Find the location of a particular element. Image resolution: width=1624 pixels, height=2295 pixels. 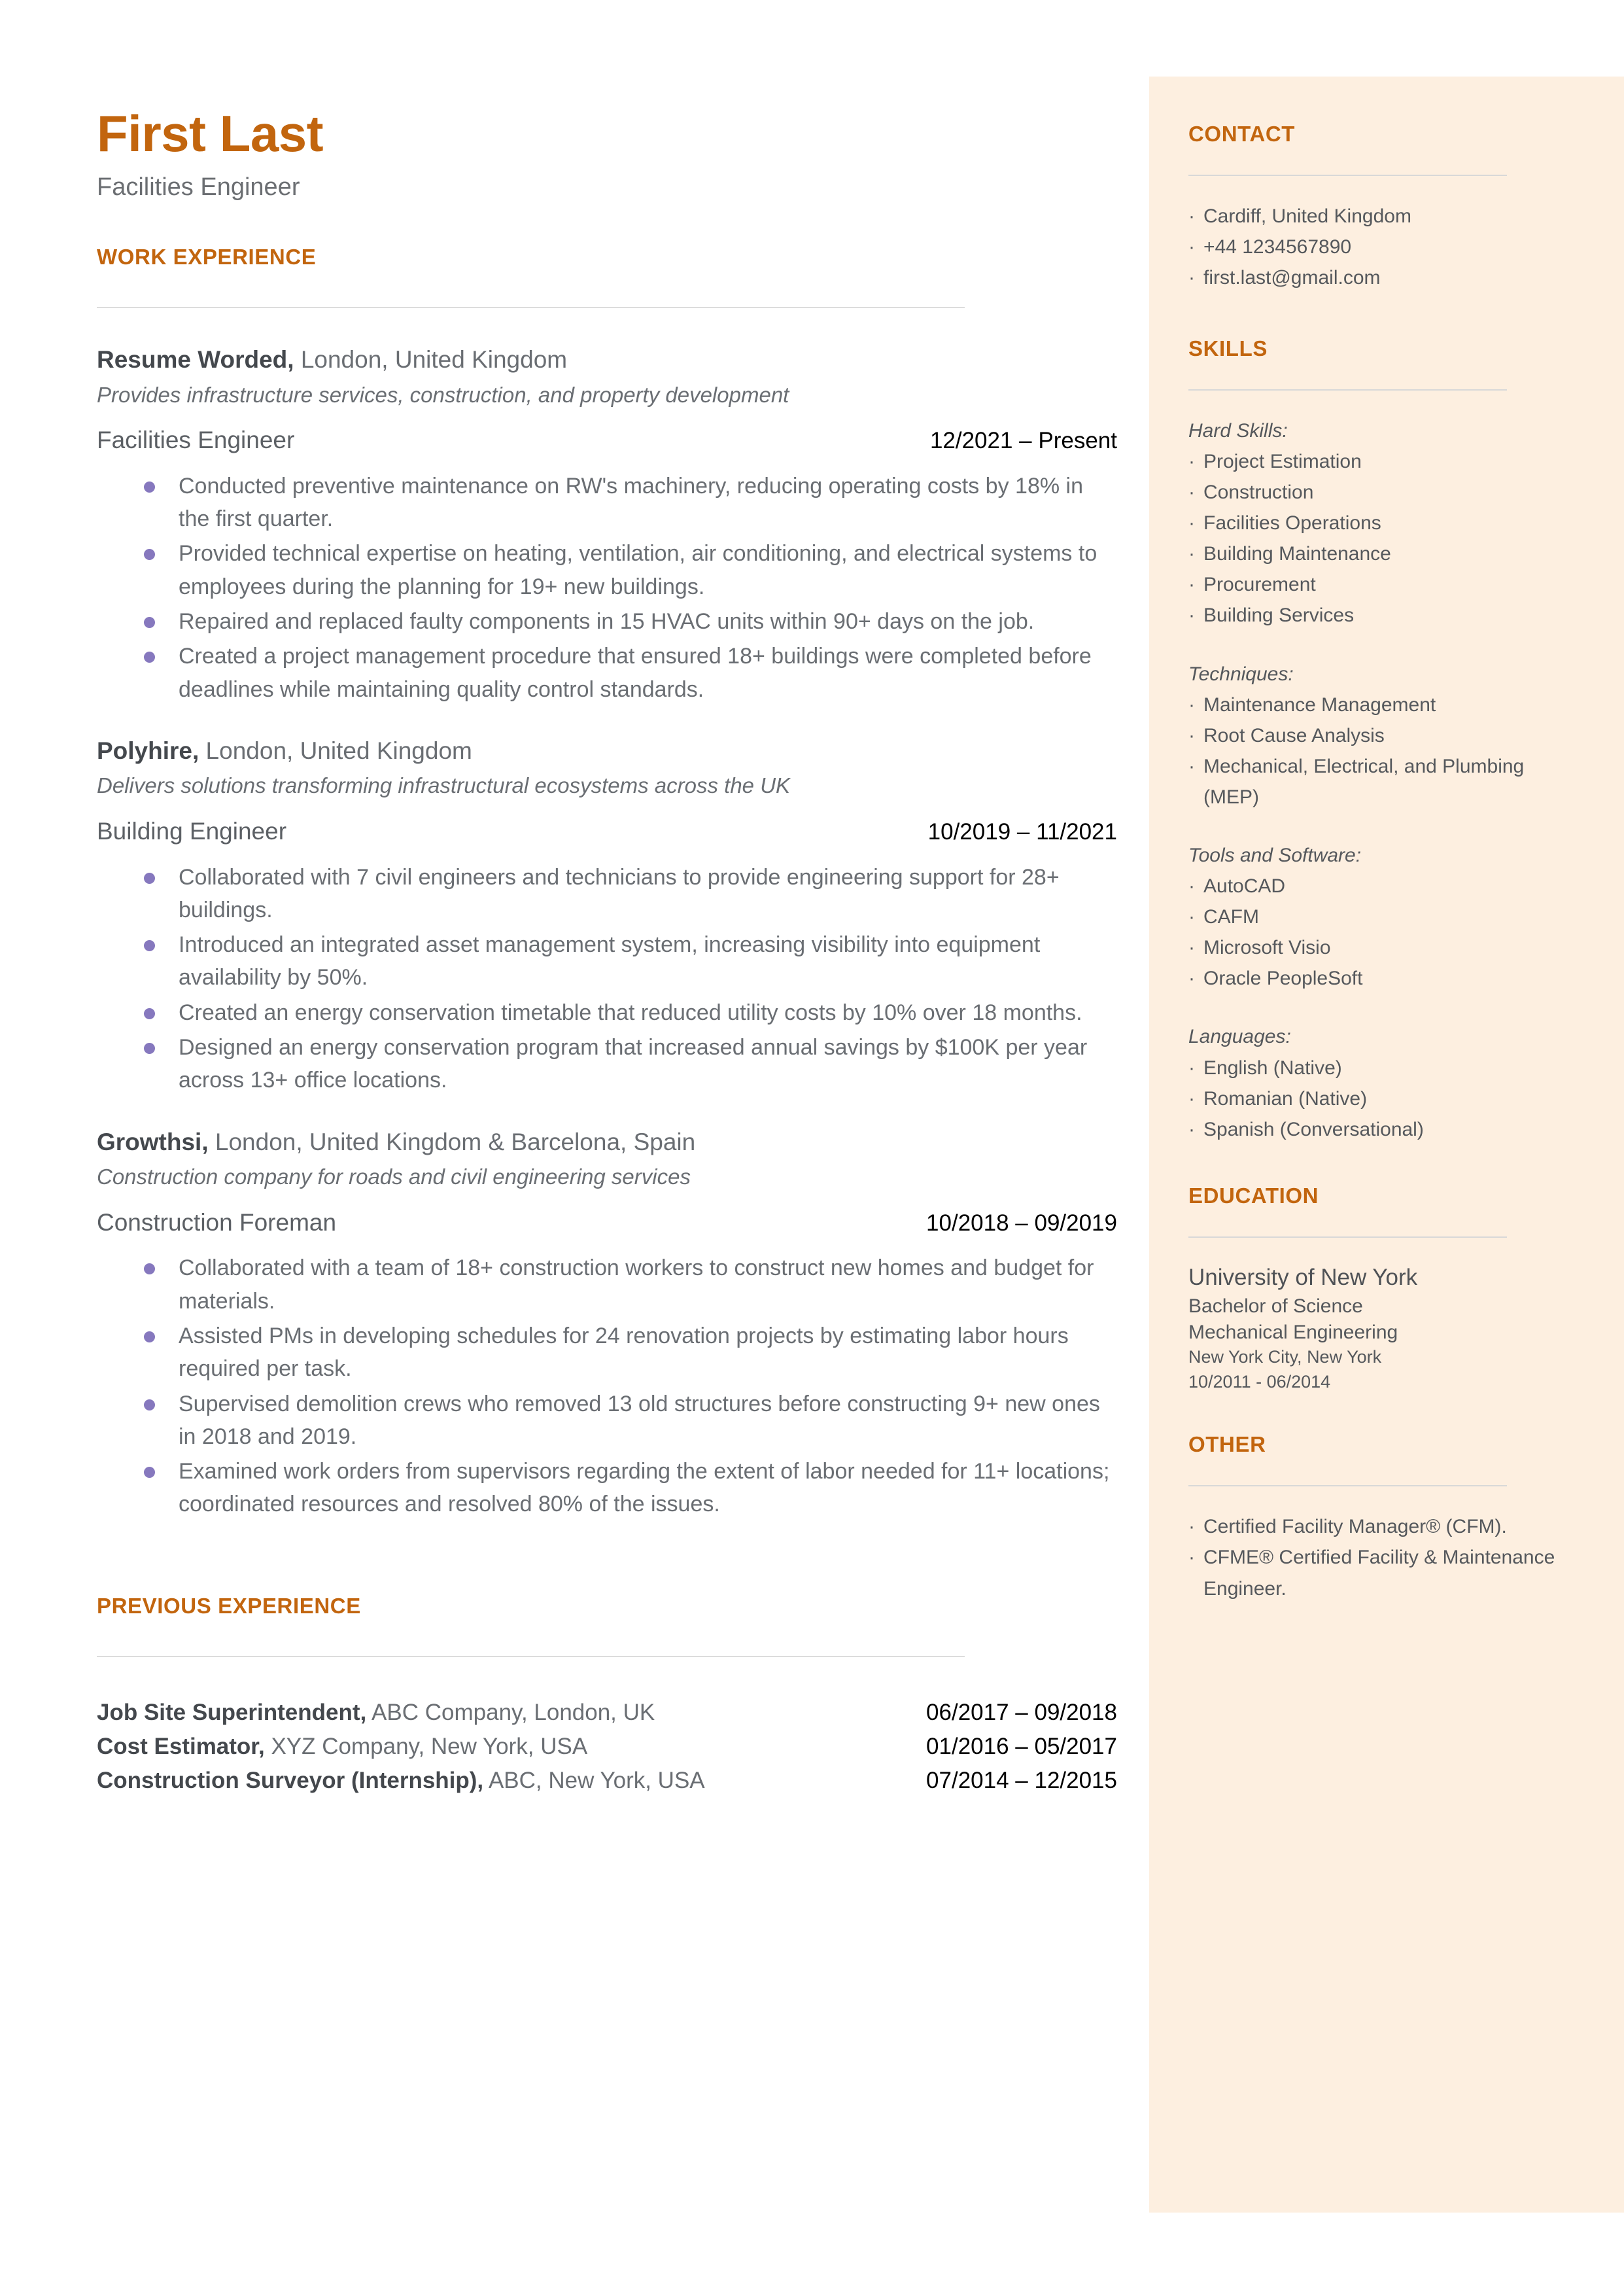

skills-group-label: Hard Skills: is located at coordinates (1238, 431).